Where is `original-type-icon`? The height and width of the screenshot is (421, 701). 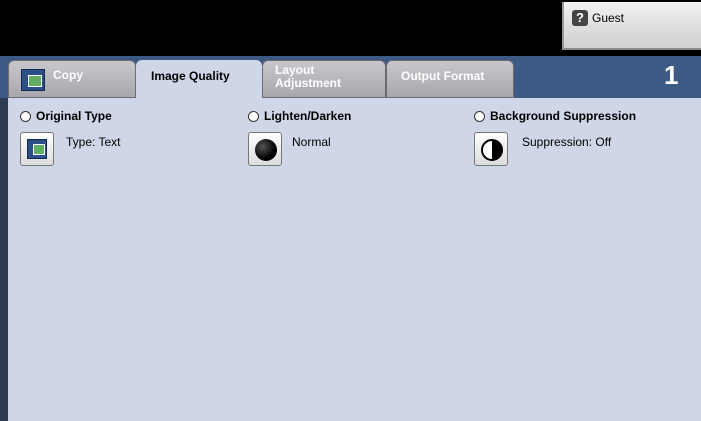
original-type-icon is located at coordinates (37, 149).